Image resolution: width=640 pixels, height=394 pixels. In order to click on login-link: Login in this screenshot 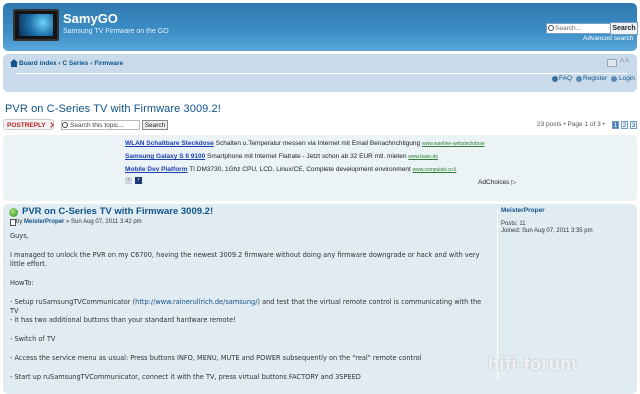, I will do `click(627, 78)`.